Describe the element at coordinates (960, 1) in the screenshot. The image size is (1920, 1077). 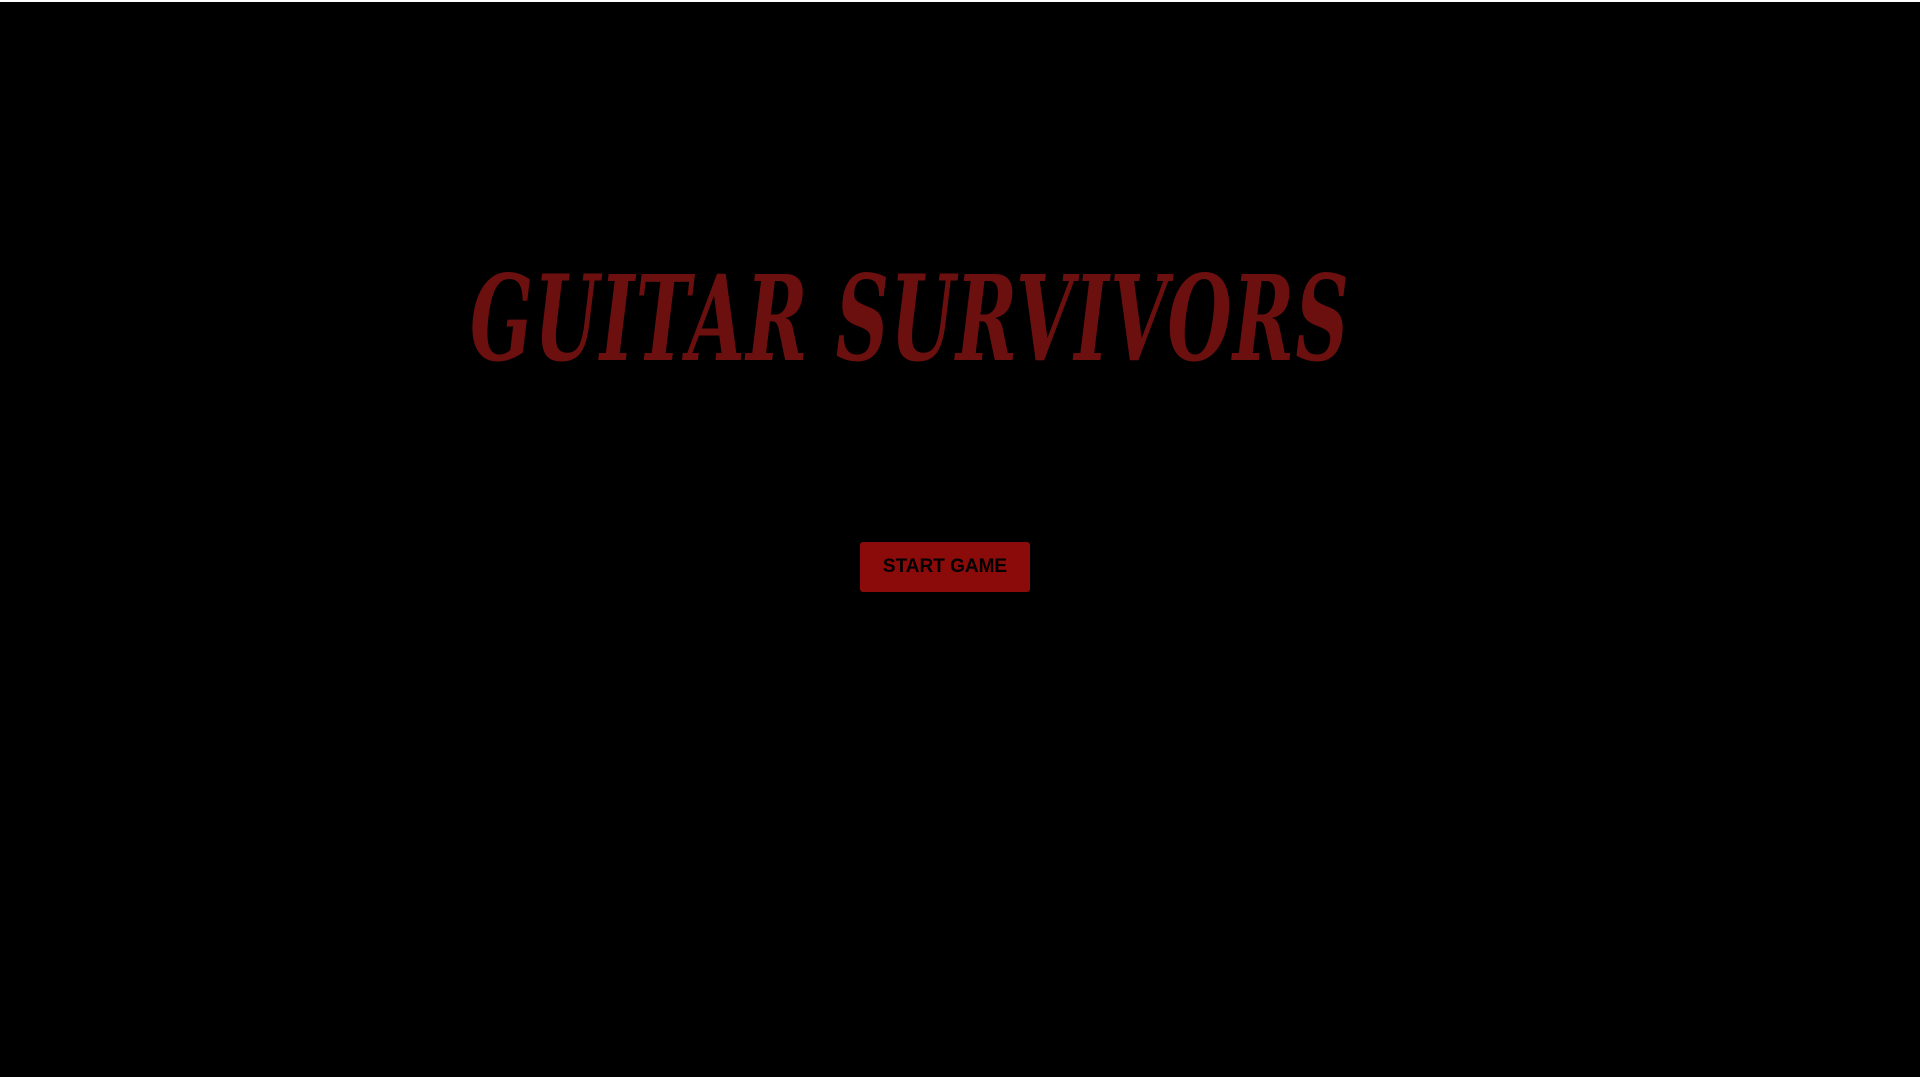
I see `window-top-edge` at that location.